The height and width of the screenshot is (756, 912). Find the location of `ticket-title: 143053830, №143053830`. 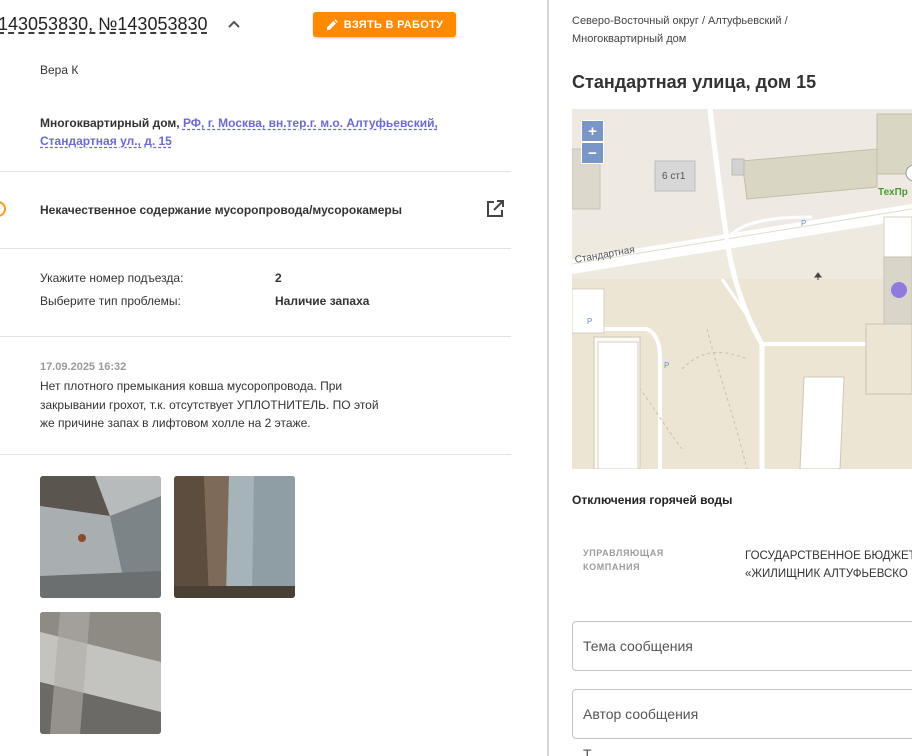

ticket-title: 143053830, №143053830 is located at coordinates (104, 24).